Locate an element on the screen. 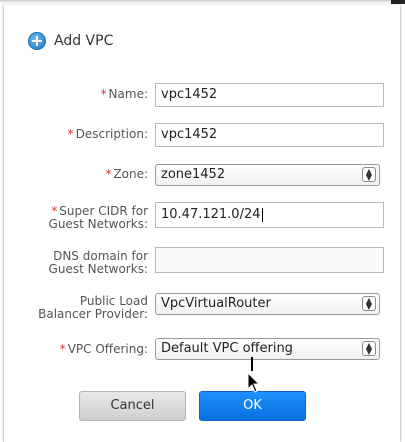 The image size is (405, 442). add-circle-icon: + is located at coordinates (37, 41).